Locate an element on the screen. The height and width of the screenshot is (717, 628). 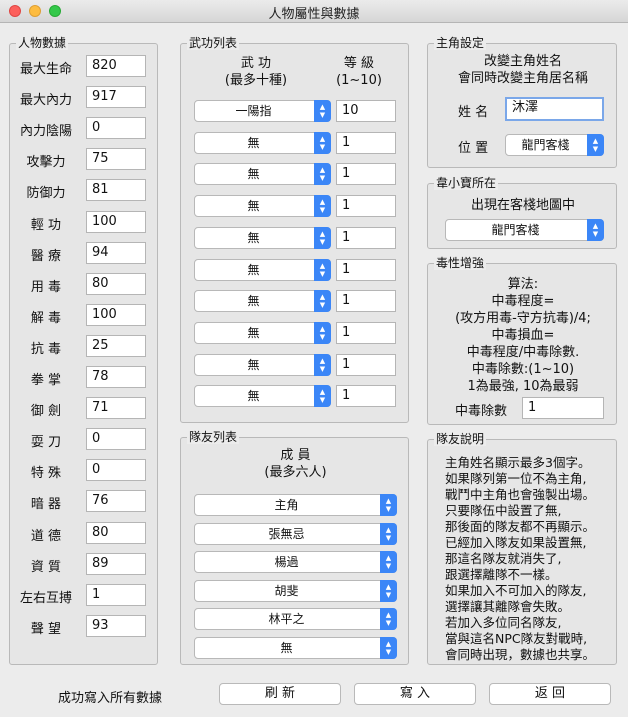
stat-value-input: 76 is located at coordinates (116, 501).